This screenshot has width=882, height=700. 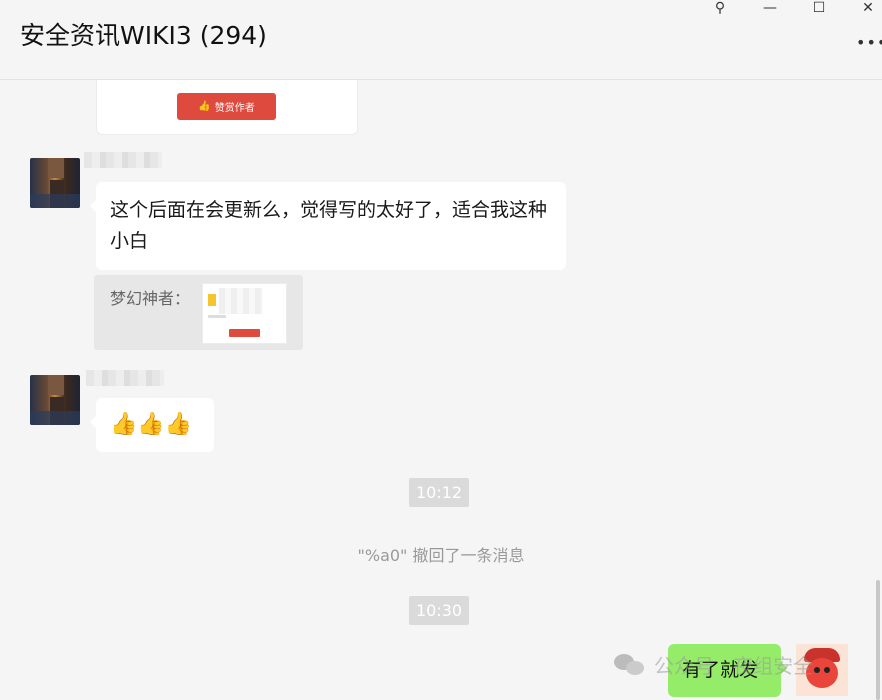 What do you see at coordinates (720, 8) in the screenshot?
I see `pin-icon: ⚲` at bounding box center [720, 8].